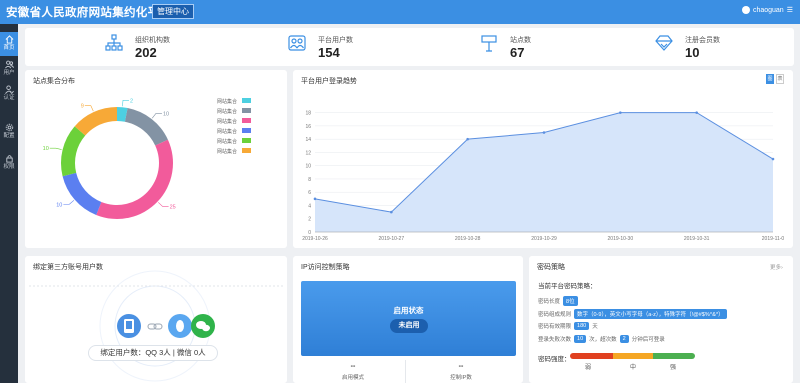  Describe the element at coordinates (309, 193) in the screenshot. I see `y-tick-label: 6` at that location.